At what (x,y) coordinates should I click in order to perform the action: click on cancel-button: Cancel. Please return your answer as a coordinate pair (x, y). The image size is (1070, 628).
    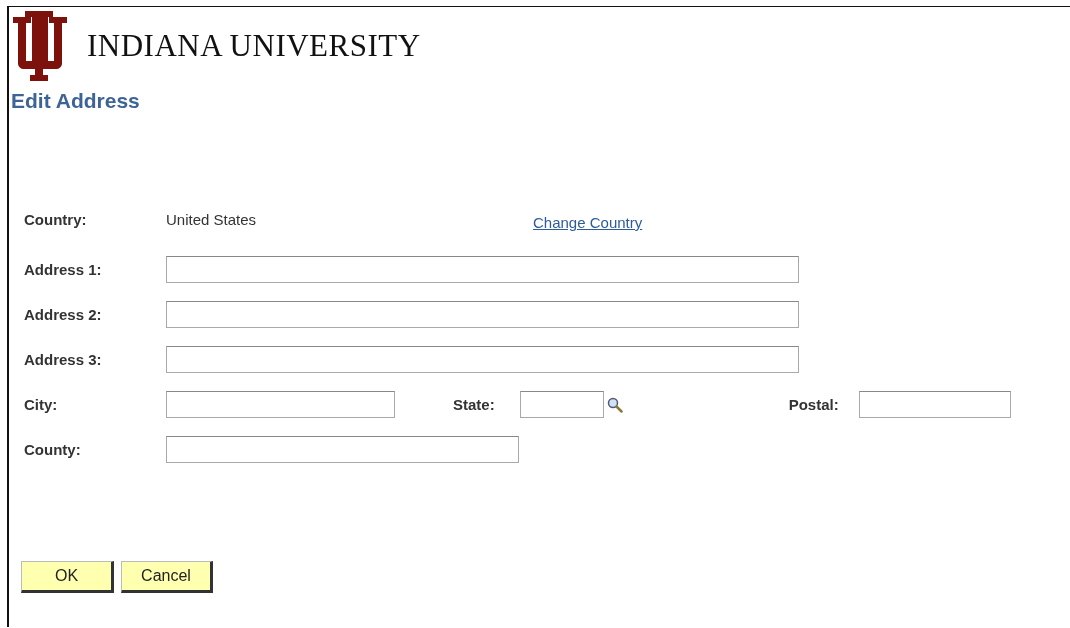
    Looking at the image, I should click on (167, 577).